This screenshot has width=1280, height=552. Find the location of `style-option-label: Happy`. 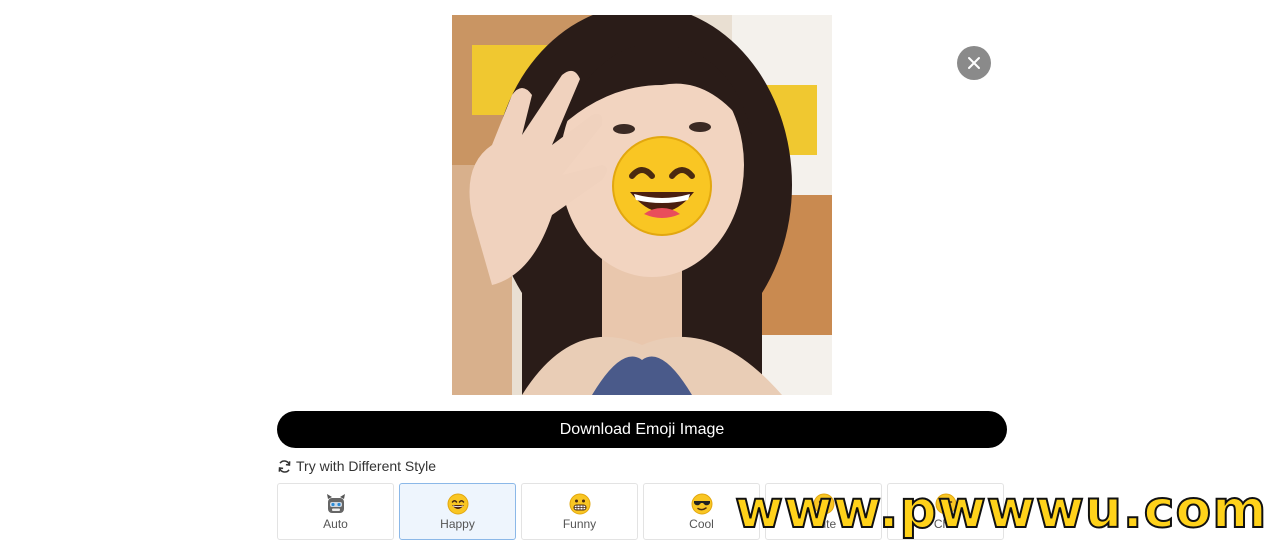

style-option-label: Happy is located at coordinates (457, 524).